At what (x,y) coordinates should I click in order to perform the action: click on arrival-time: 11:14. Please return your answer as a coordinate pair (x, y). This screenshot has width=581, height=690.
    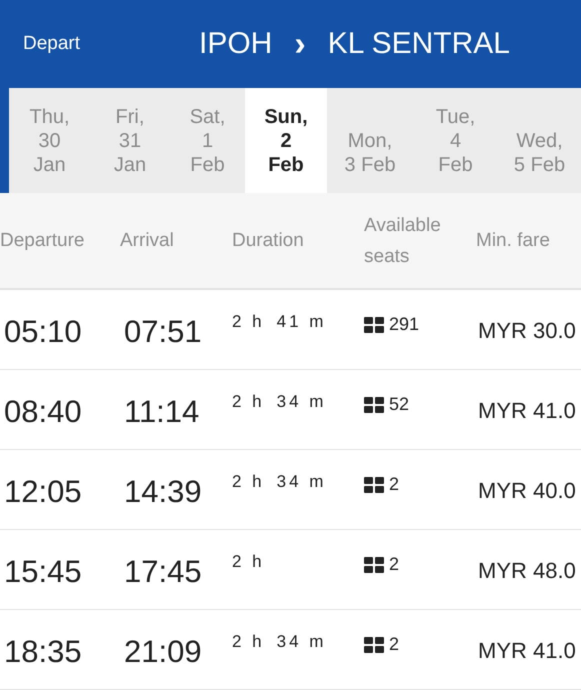
    Looking at the image, I should click on (161, 412).